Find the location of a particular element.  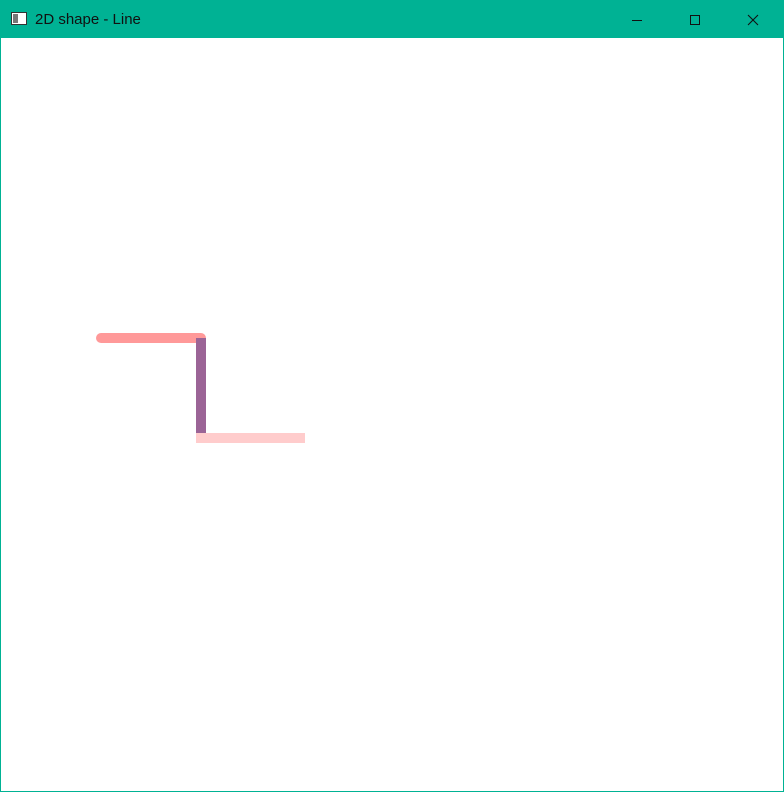

window-title: 2D shape - Line is located at coordinates (88, 19).